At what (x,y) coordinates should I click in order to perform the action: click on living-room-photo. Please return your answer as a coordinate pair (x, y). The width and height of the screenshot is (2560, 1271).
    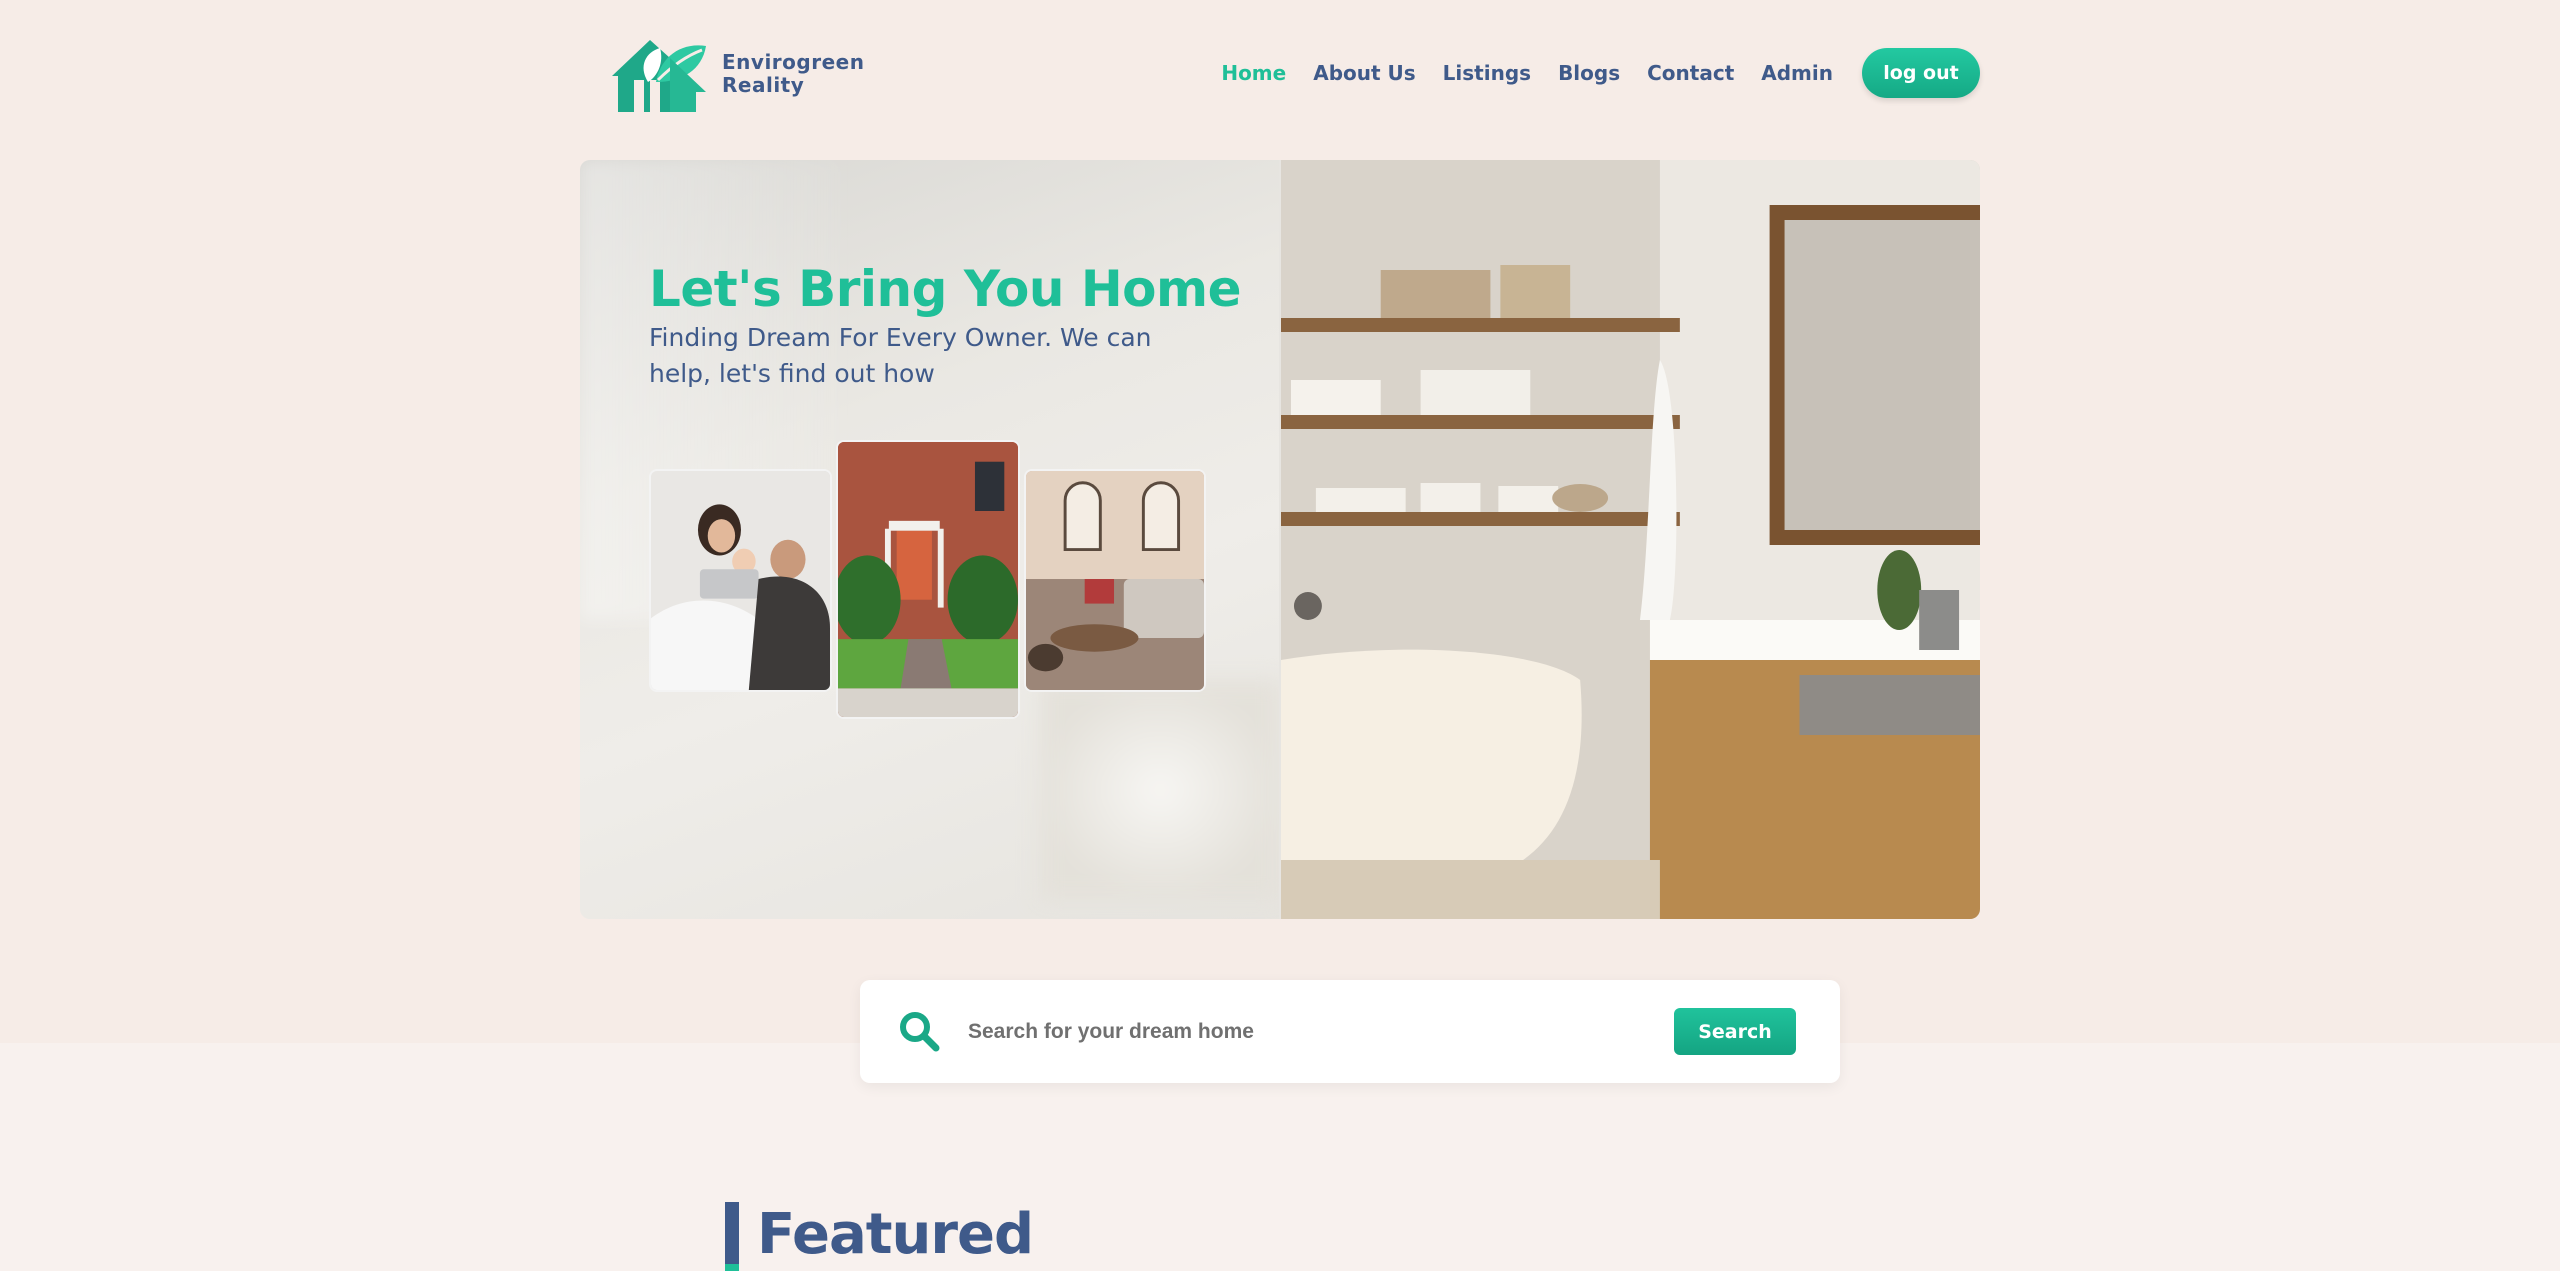
    Looking at the image, I should click on (1115, 580).